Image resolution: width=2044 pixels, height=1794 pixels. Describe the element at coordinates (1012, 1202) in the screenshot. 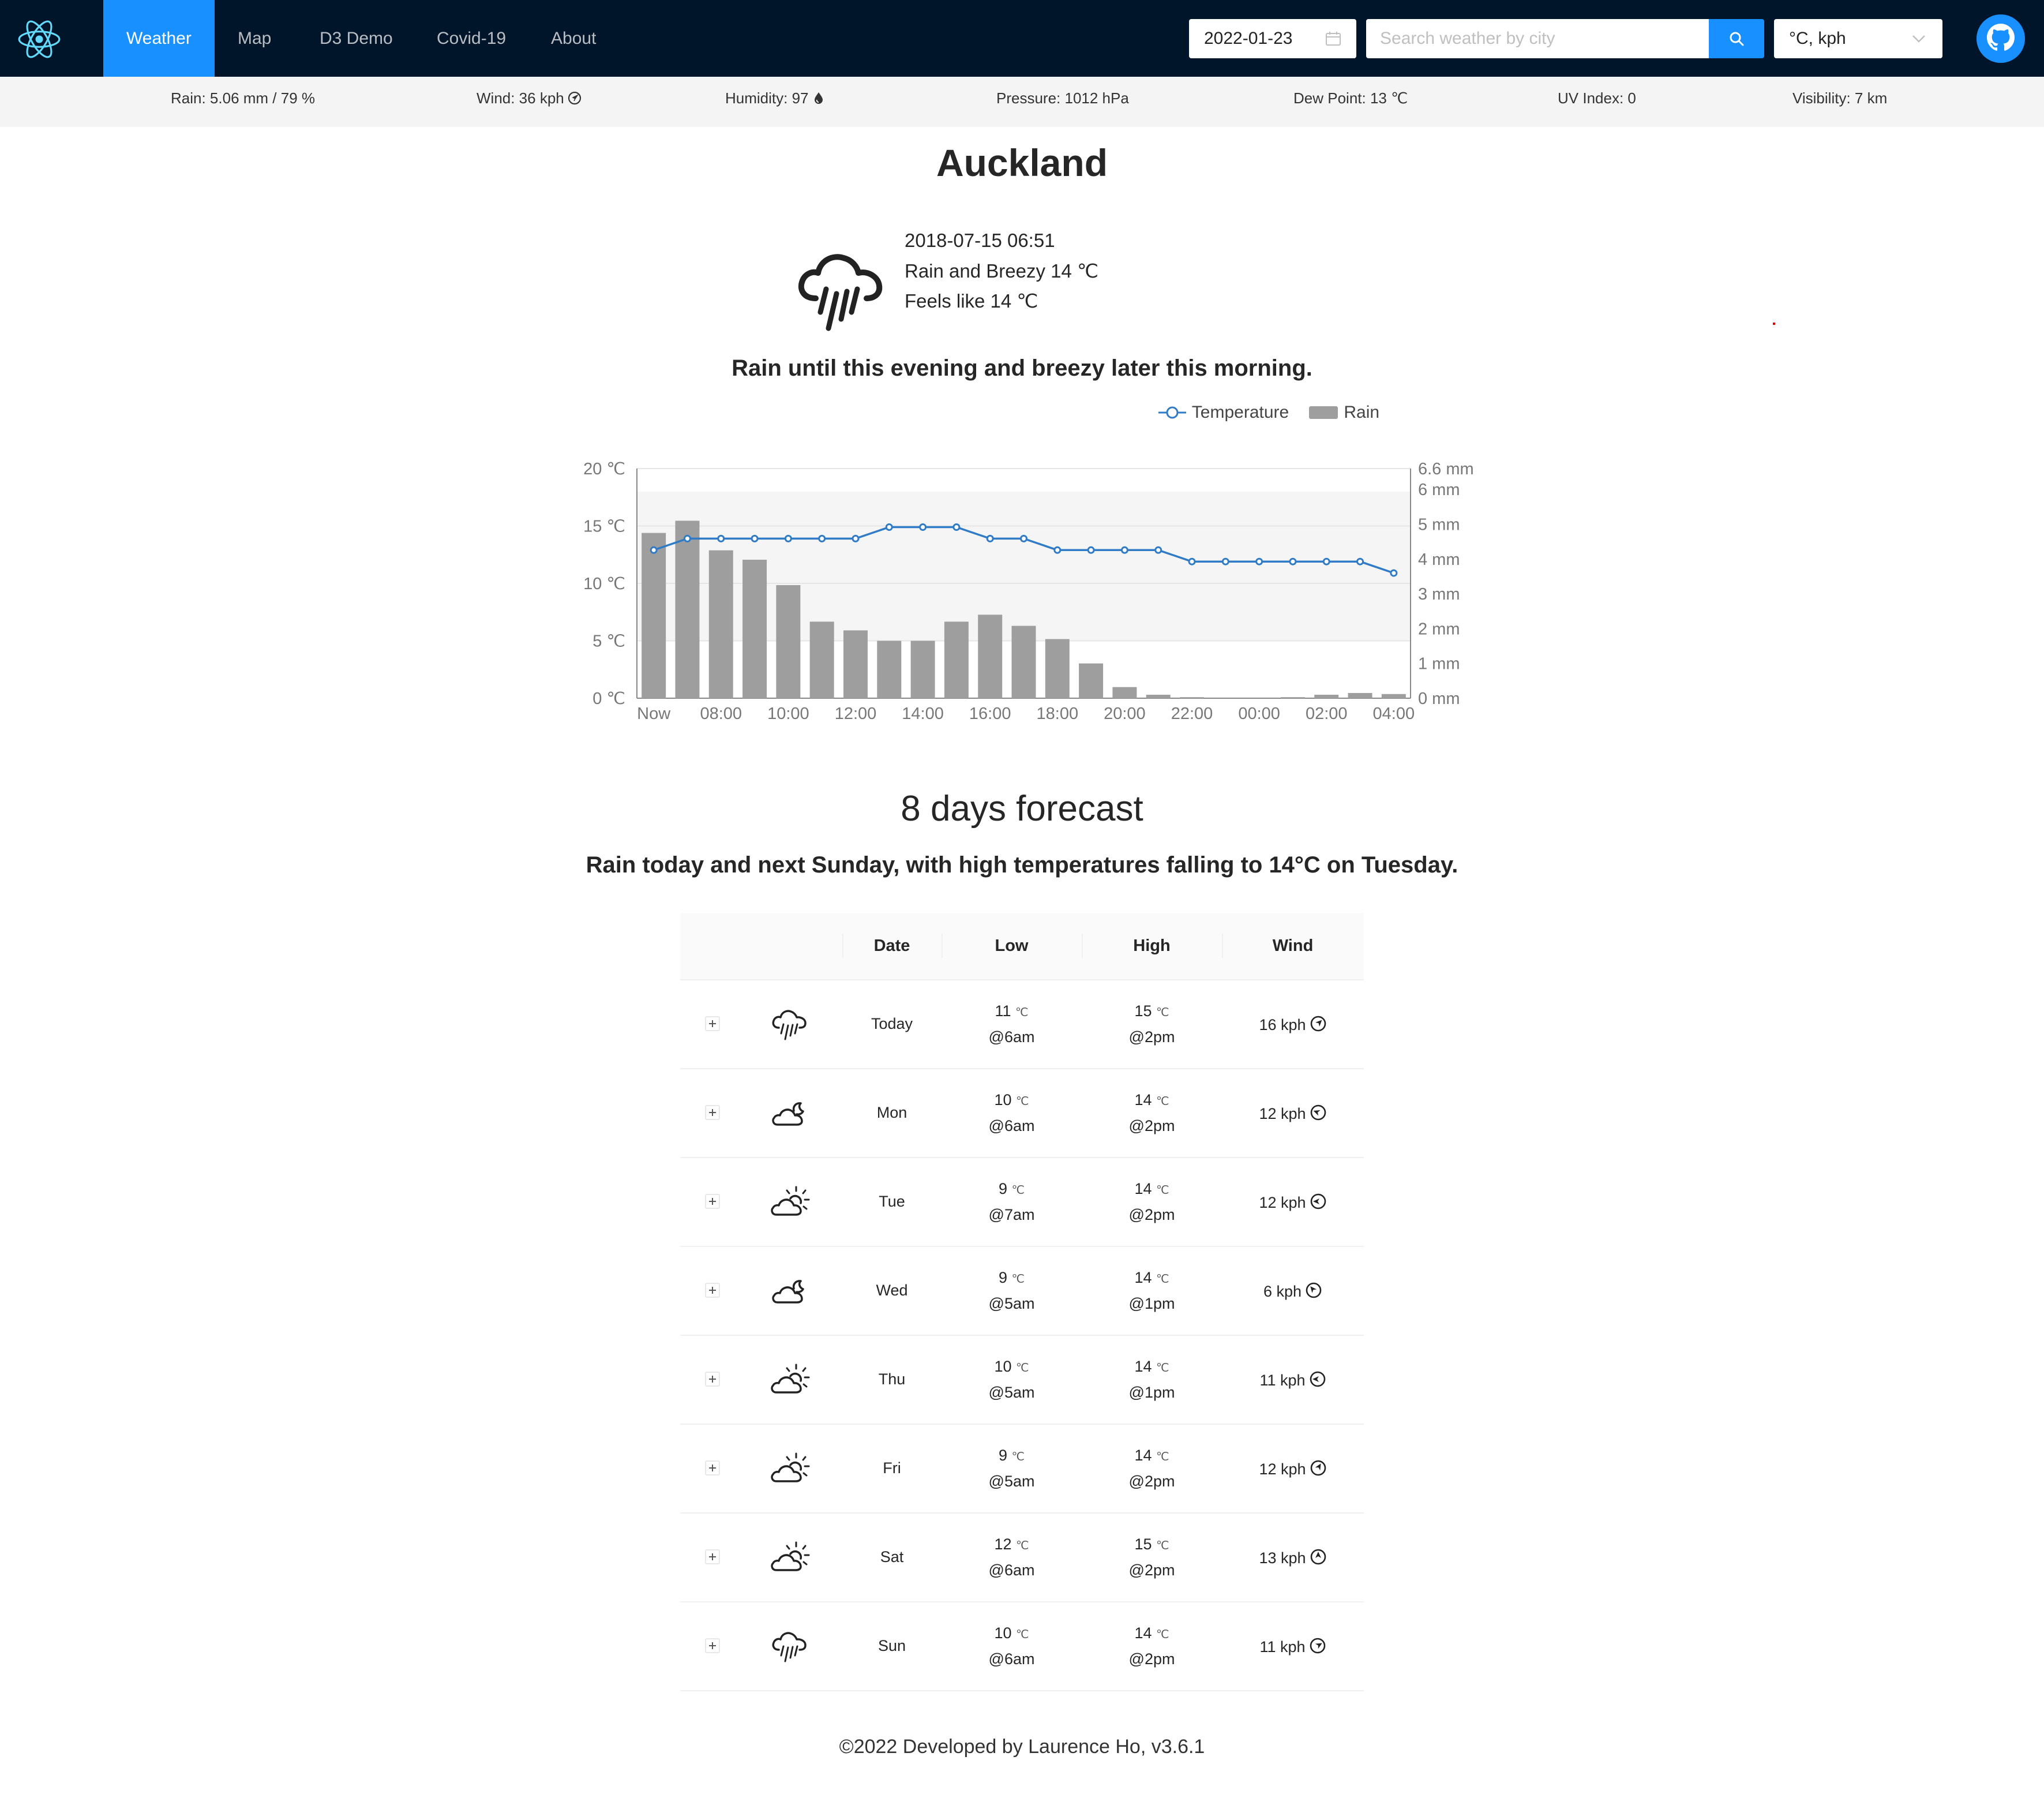

I see `forecast-low: 9 ℃ @7am` at that location.